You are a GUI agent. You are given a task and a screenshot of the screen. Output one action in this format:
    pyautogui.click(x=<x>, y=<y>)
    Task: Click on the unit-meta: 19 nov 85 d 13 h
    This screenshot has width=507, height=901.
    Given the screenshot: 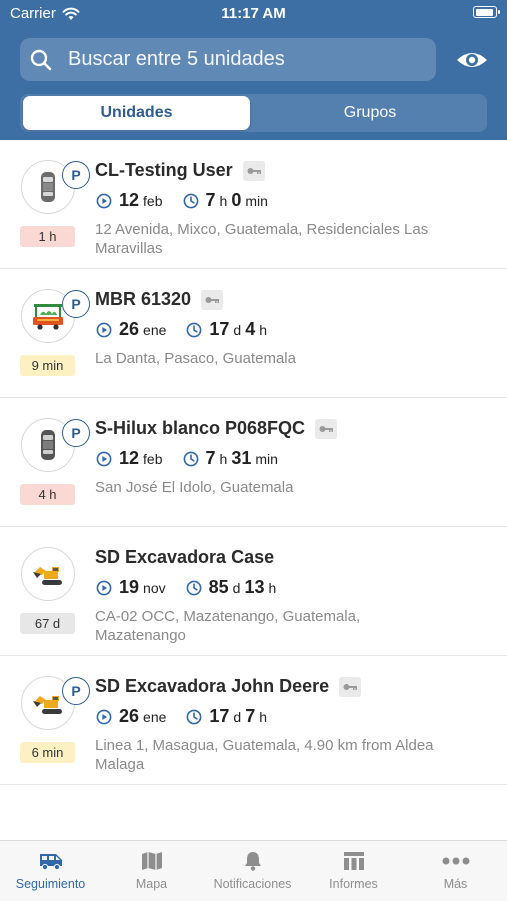 What is the action you would take?
    pyautogui.click(x=186, y=587)
    